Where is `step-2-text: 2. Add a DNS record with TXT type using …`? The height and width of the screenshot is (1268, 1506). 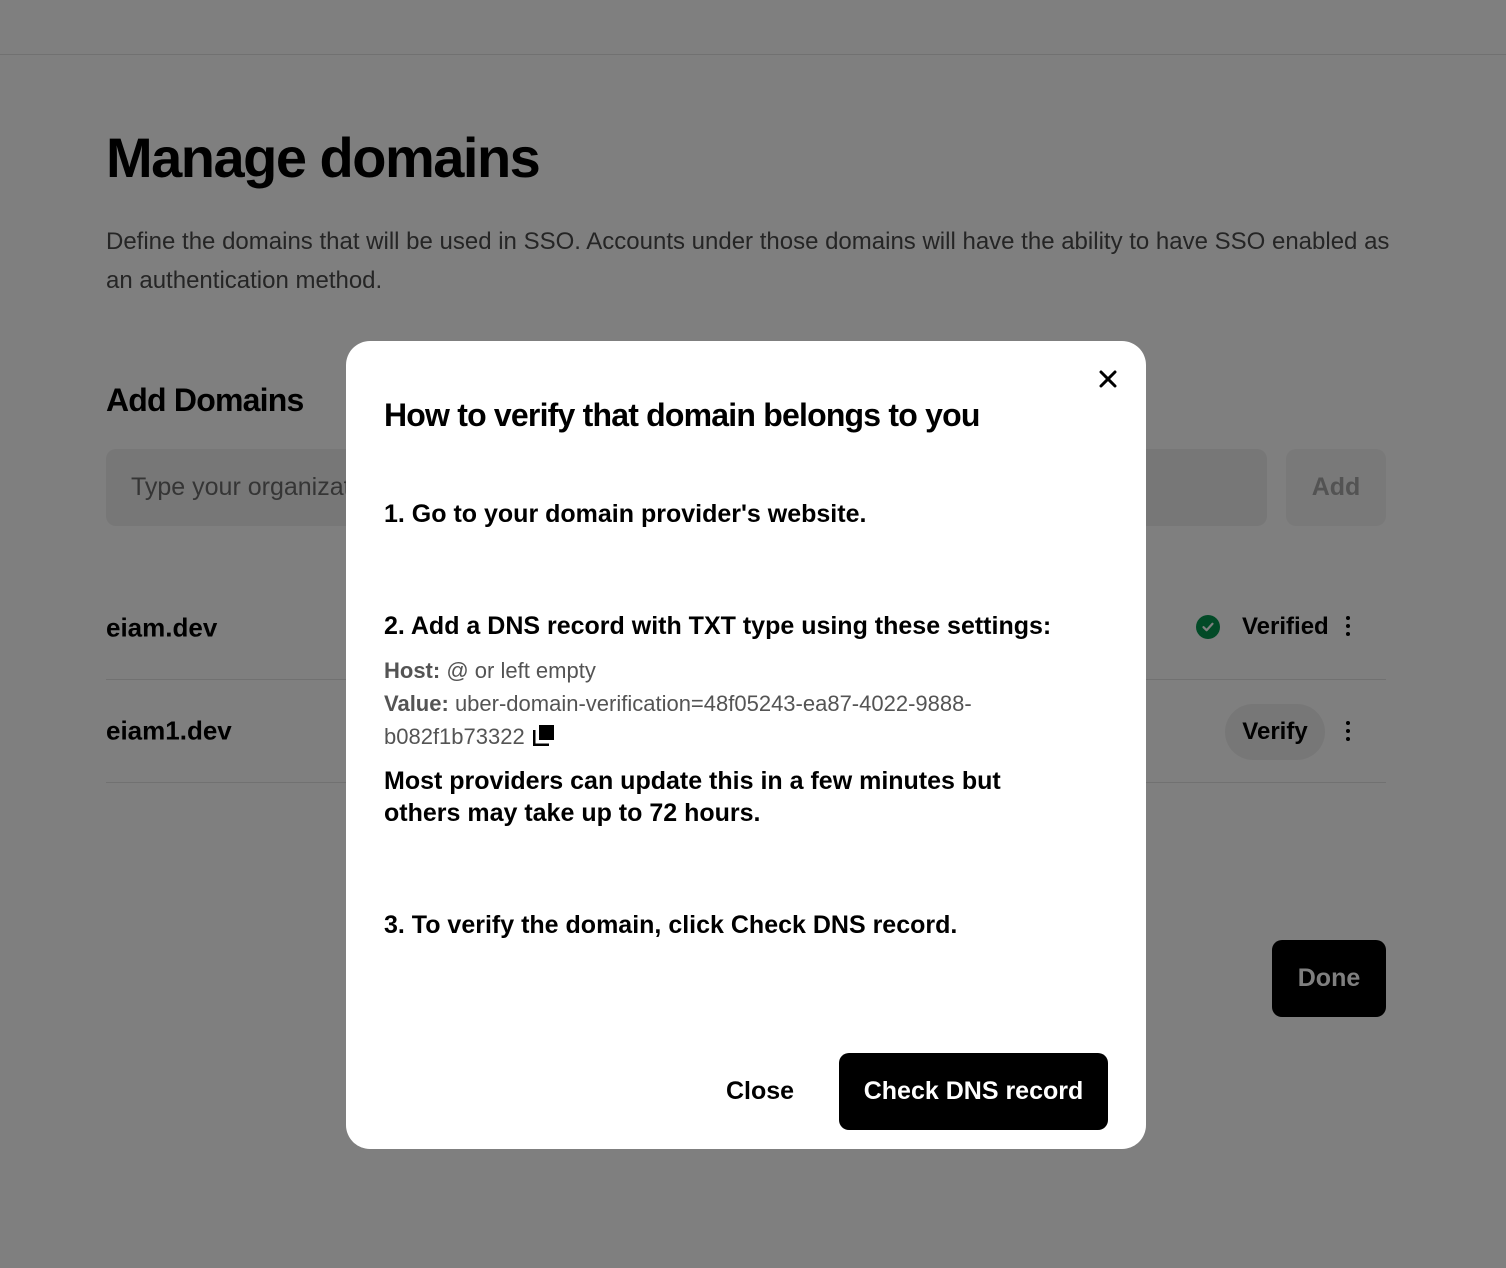 step-2-text: 2. Add a DNS record with TXT type using … is located at coordinates (718, 626).